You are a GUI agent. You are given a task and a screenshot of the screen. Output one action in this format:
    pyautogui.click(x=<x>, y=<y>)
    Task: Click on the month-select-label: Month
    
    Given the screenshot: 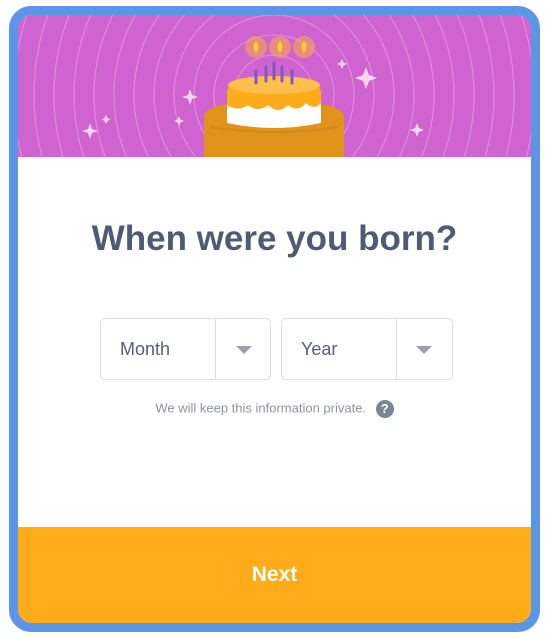 What is the action you would take?
    pyautogui.click(x=145, y=349)
    